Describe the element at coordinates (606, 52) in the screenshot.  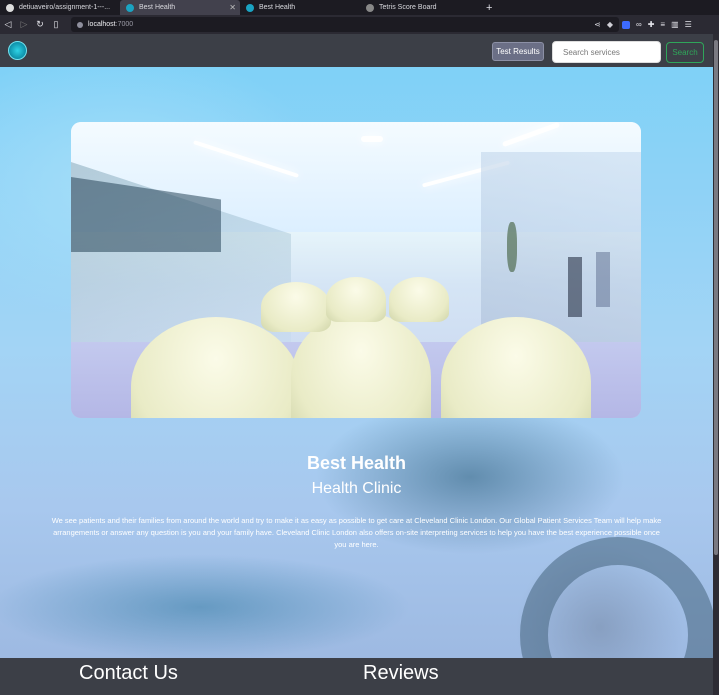
I see `search-input` at that location.